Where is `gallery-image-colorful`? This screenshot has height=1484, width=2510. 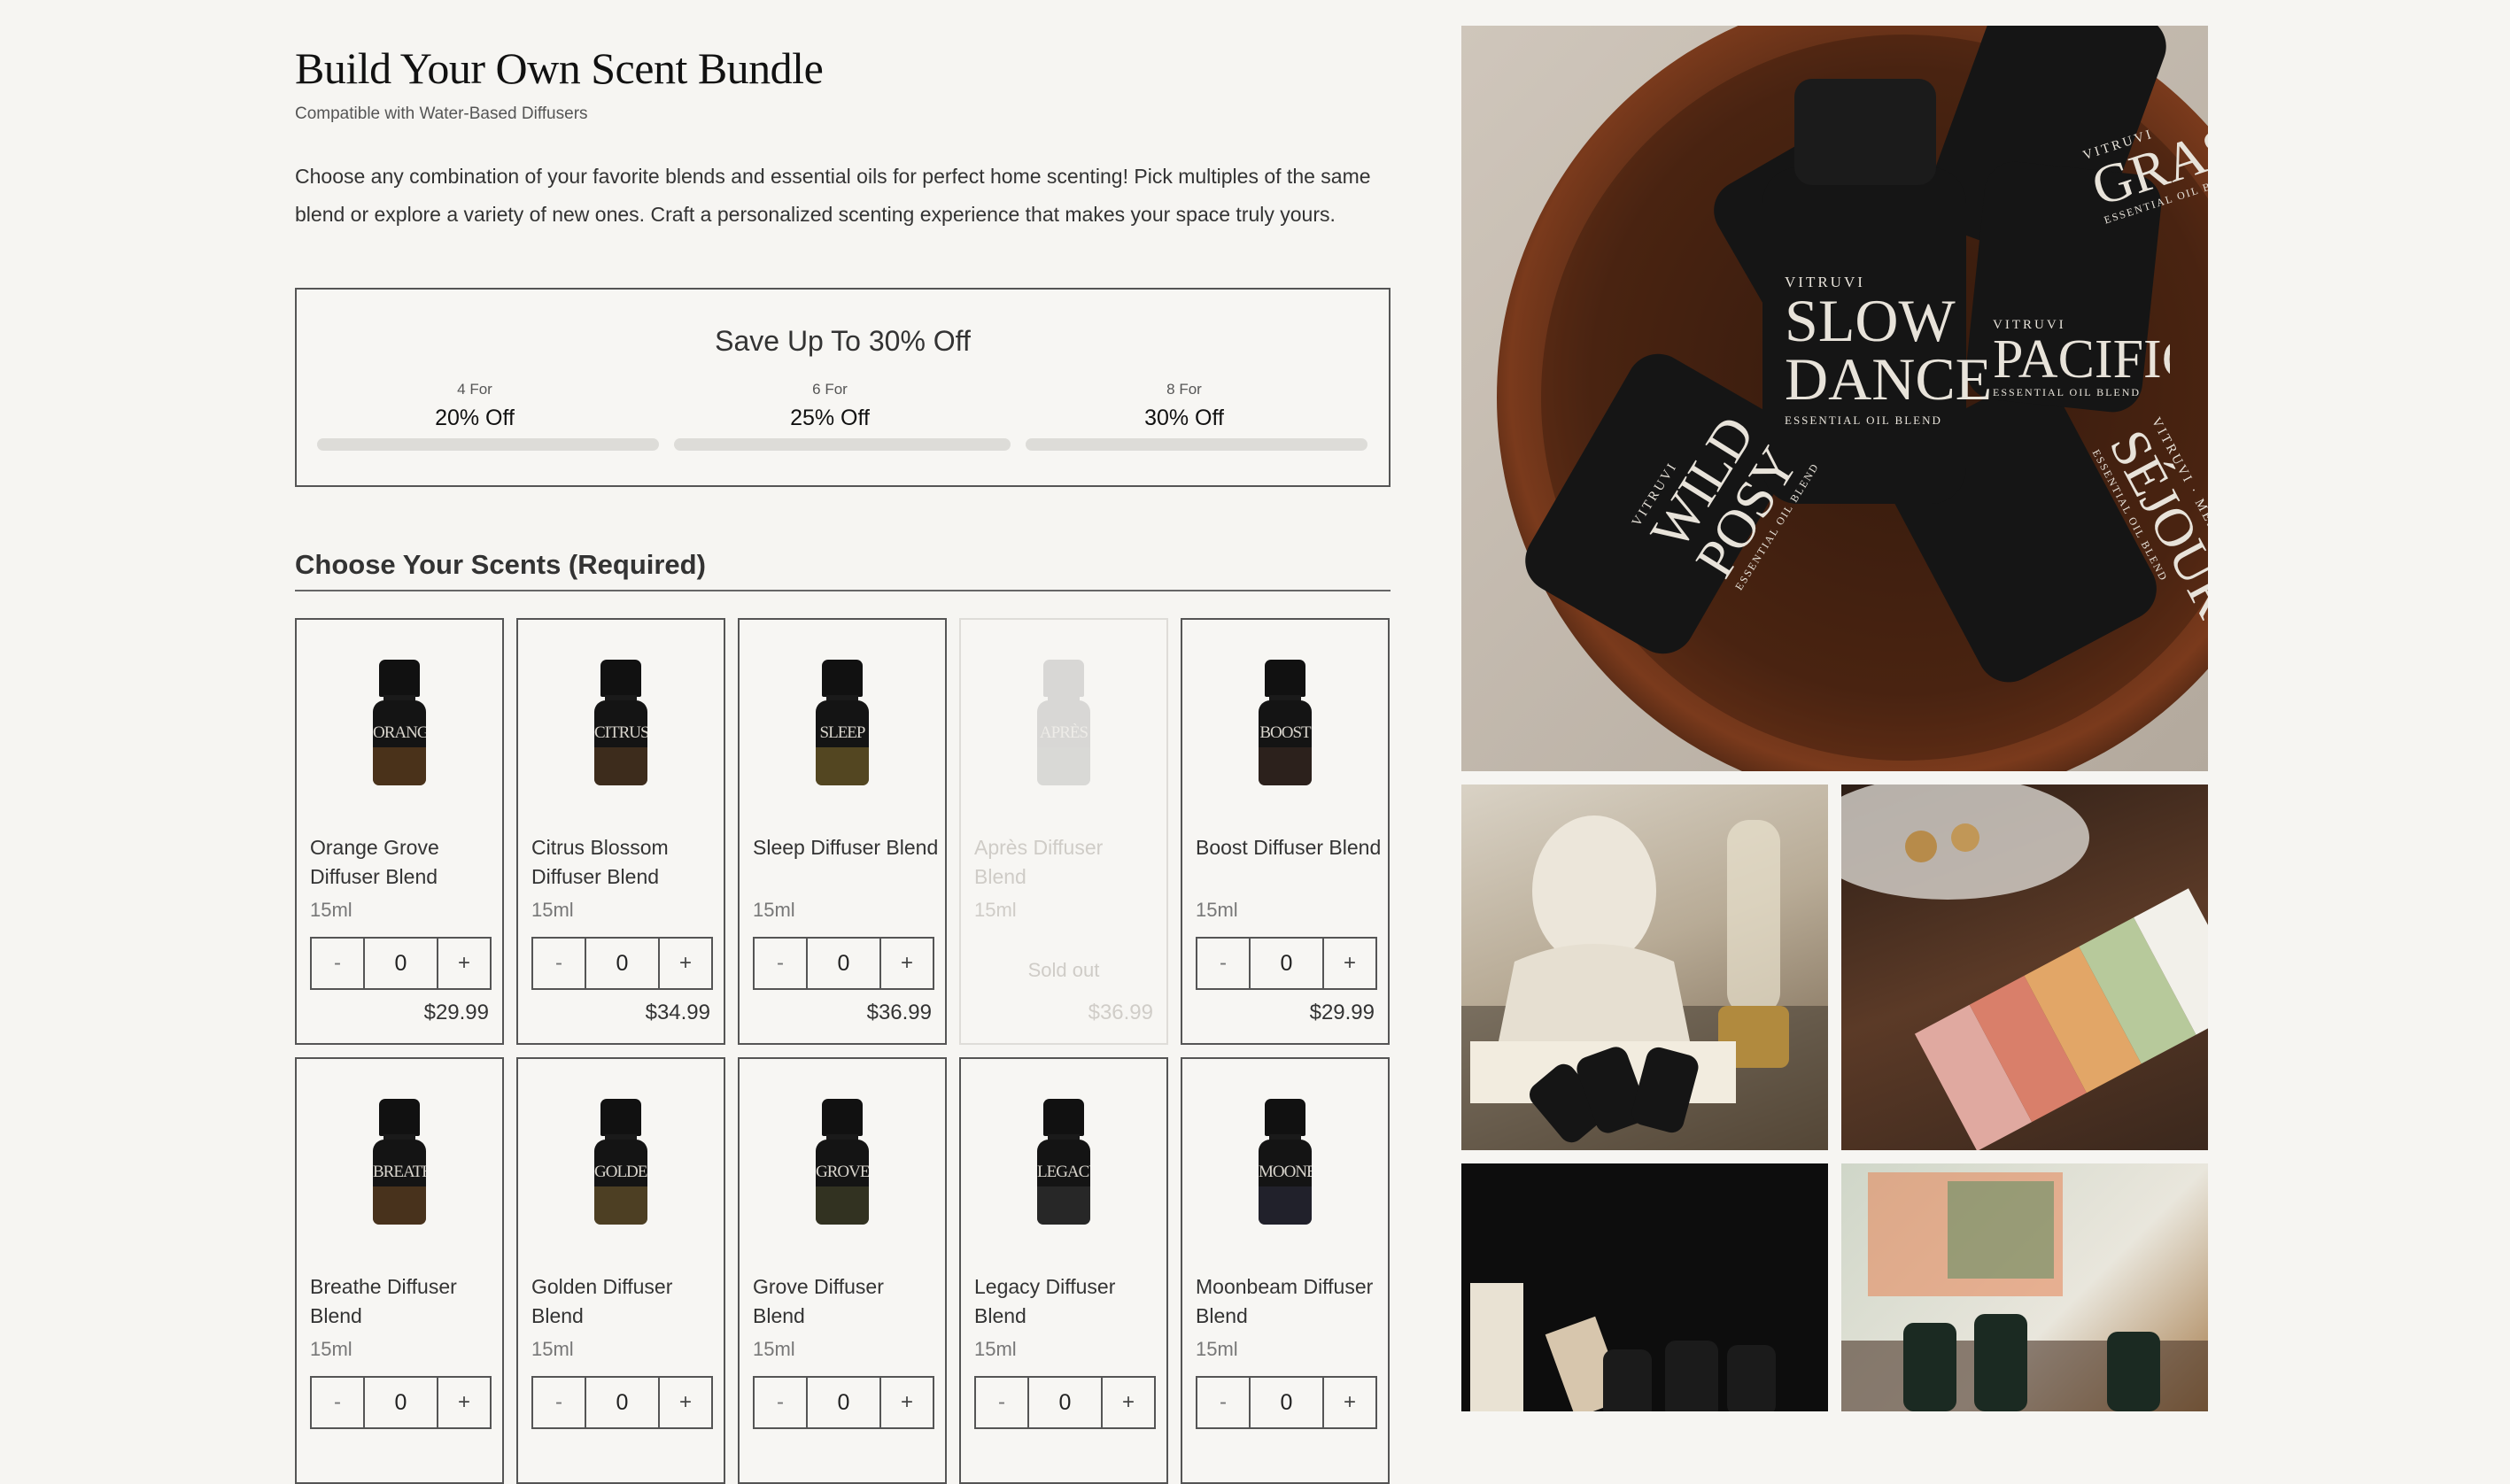 gallery-image-colorful is located at coordinates (2024, 1287).